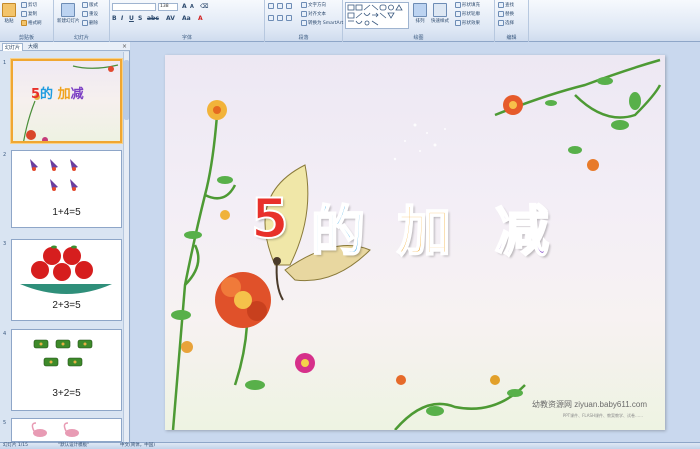 The height and width of the screenshot is (449, 700). I want to click on group-label-slides: 幻灯片, so click(81, 38).